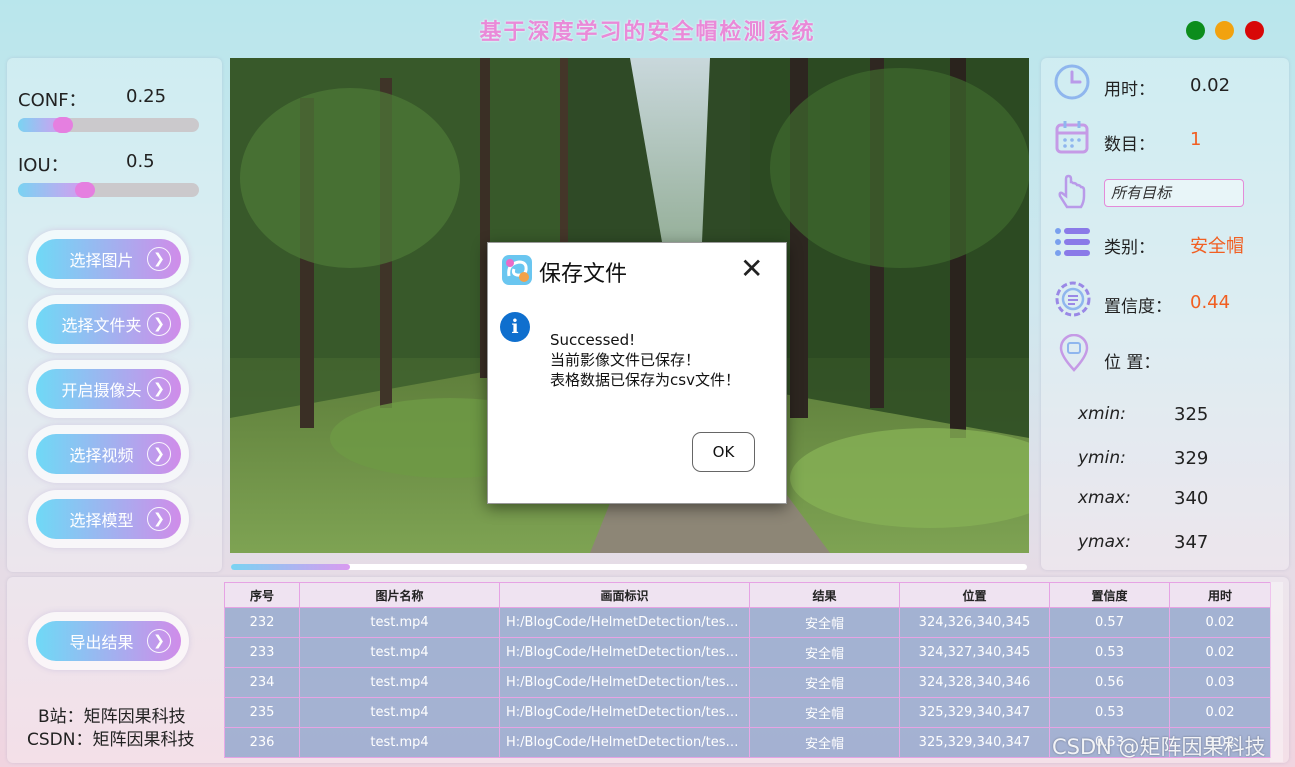  Describe the element at coordinates (108, 190) in the screenshot. I see `iou-slider` at that location.